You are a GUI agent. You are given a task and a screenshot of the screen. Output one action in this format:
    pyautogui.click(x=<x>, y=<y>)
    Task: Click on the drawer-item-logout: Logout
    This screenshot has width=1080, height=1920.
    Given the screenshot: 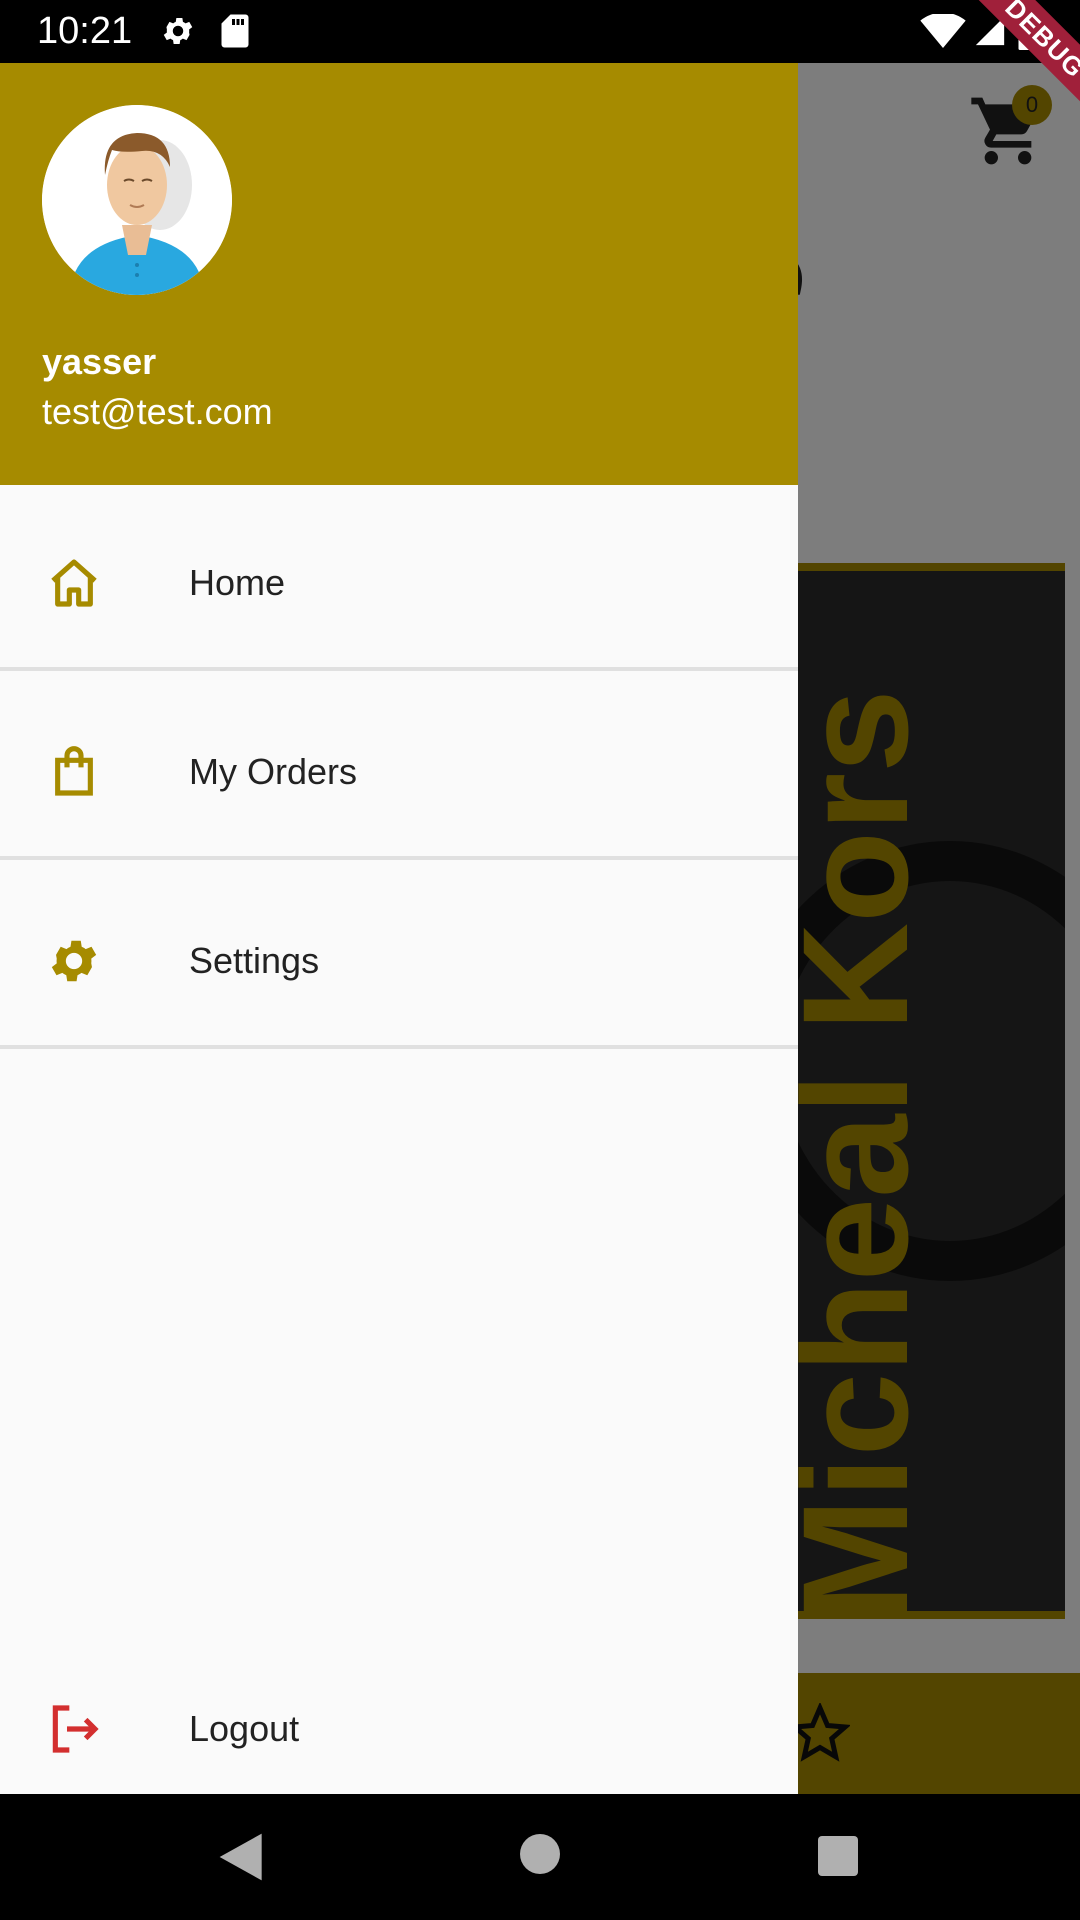 What is the action you would take?
    pyautogui.click(x=399, y=1731)
    